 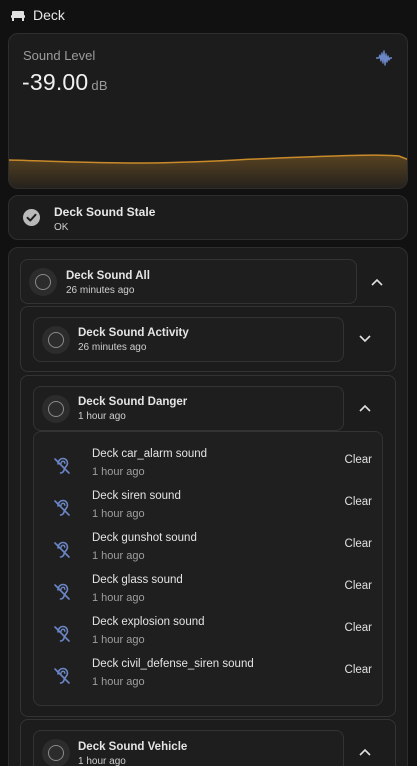 What do you see at coordinates (133, 747) in the screenshot?
I see `group-name-vehicle: Deck Sound Vehicle` at bounding box center [133, 747].